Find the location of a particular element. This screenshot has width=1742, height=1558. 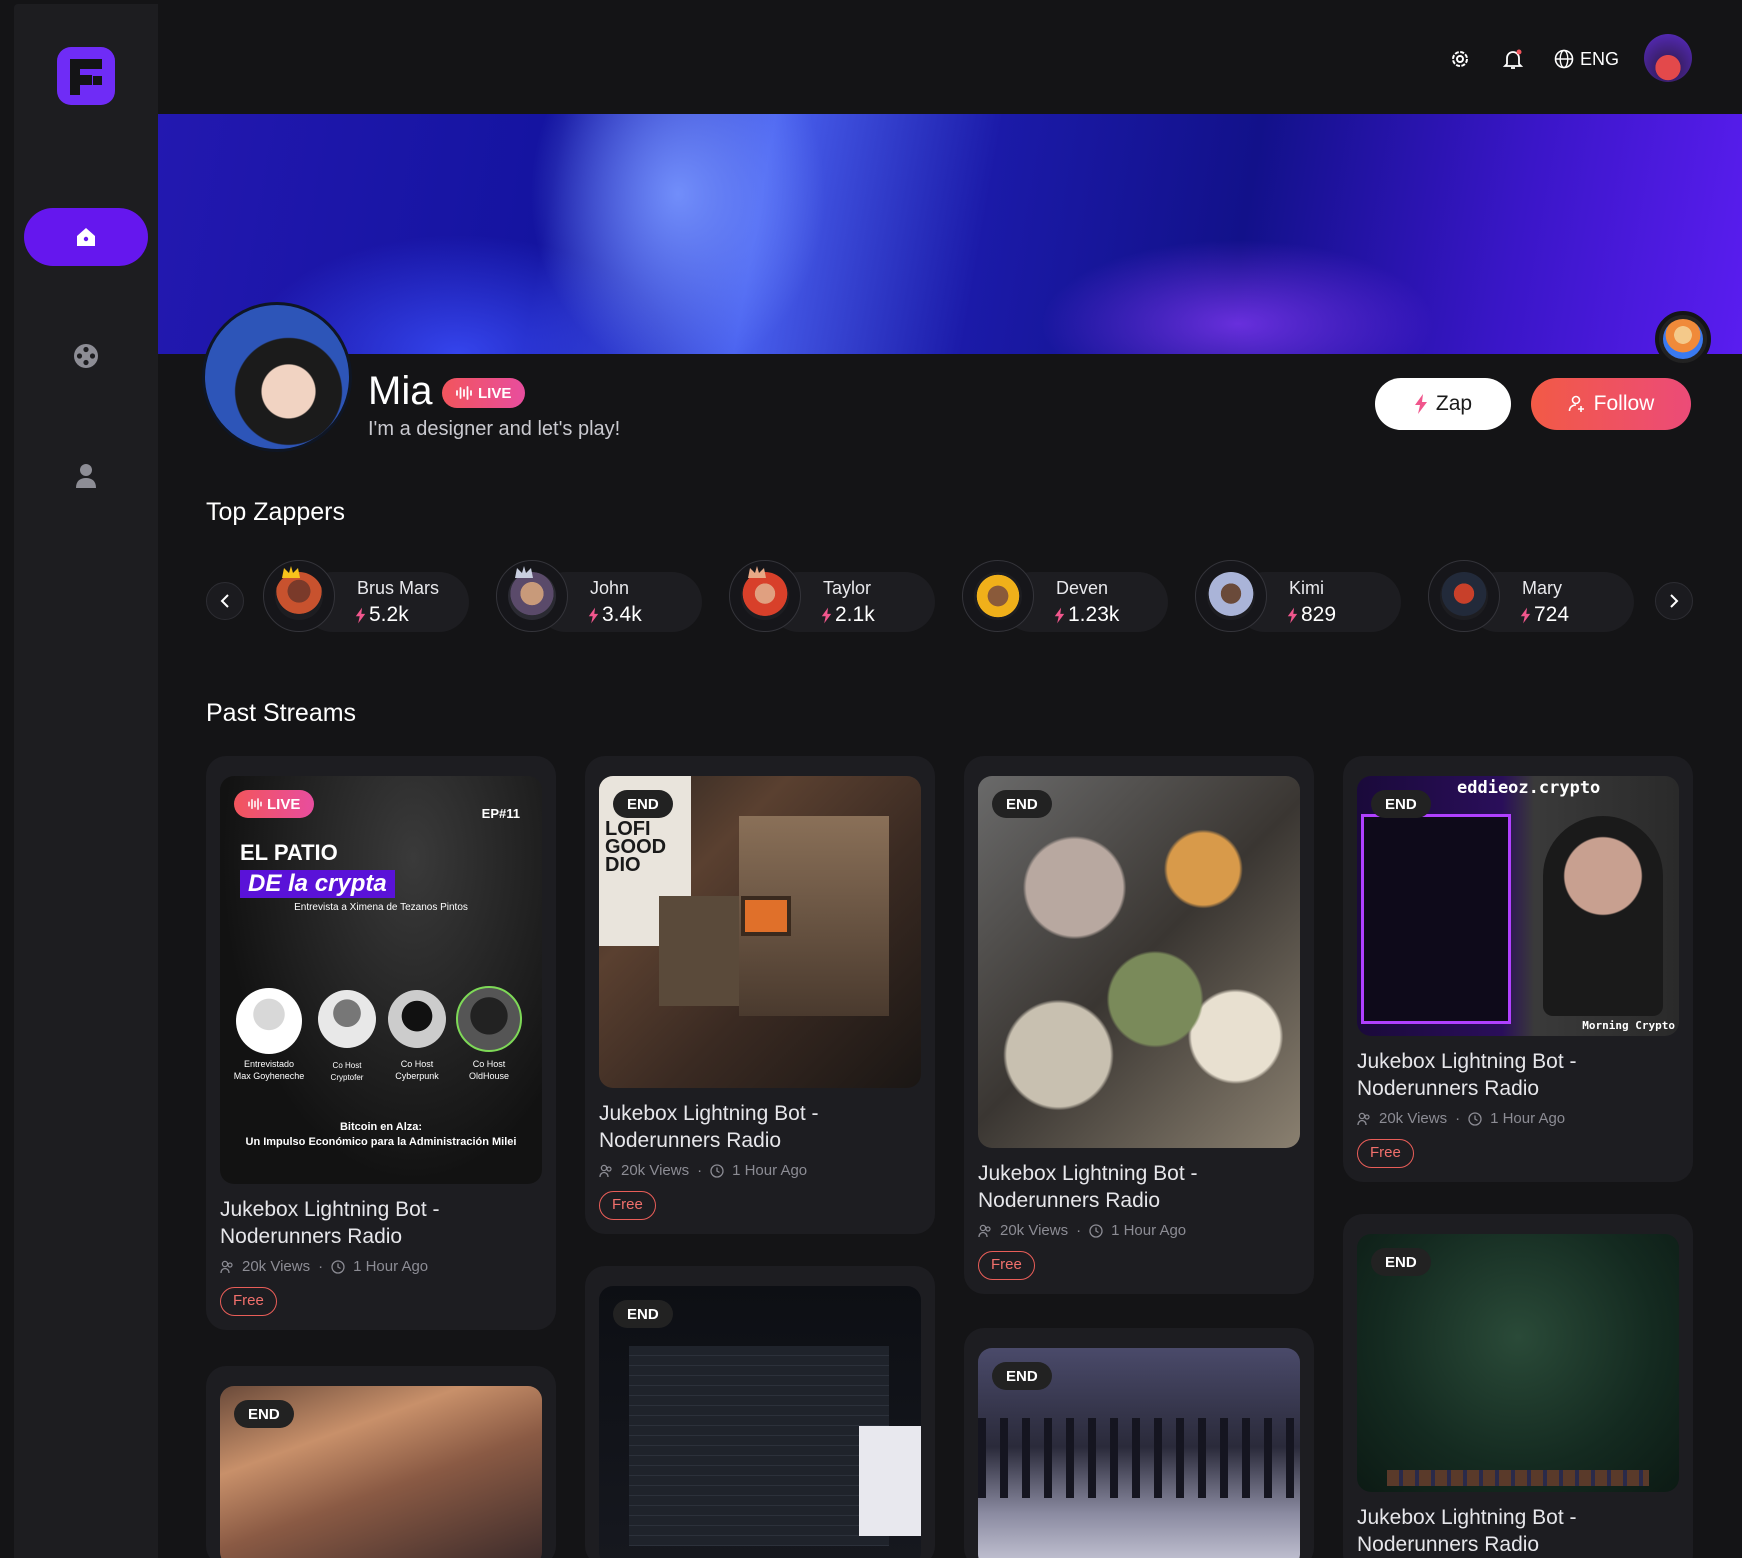

stream-status-badge: LIVE is located at coordinates (274, 804).